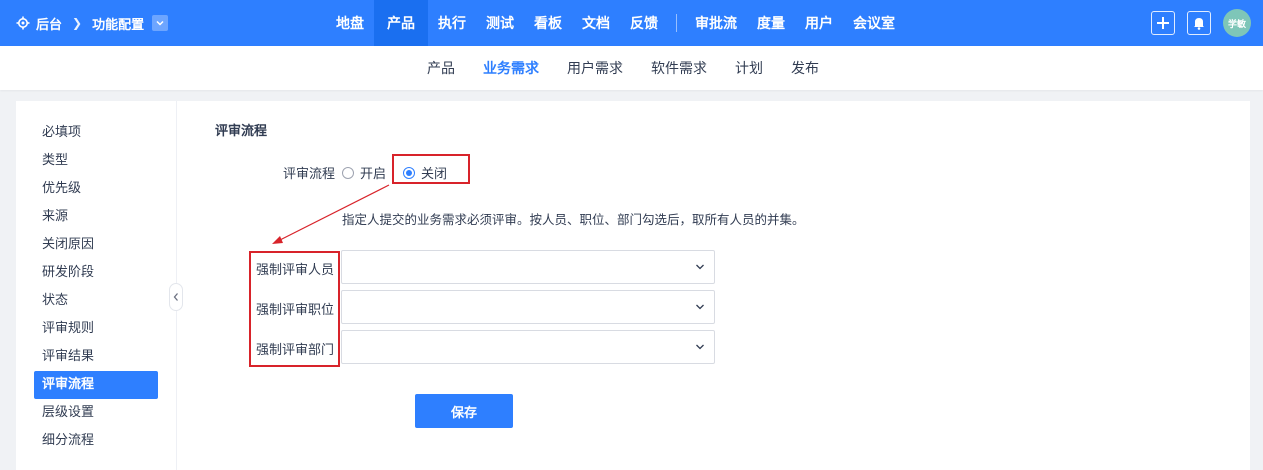  I want to click on sidebar-item-sub-flow: 细分流程, so click(96, 441).